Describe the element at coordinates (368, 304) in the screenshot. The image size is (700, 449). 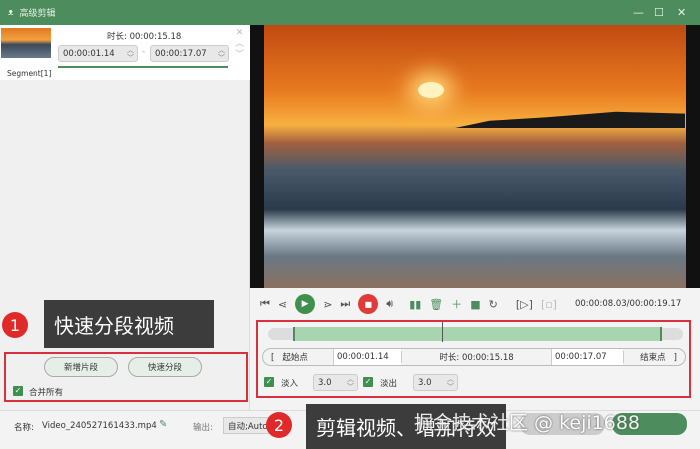
I see `stop-button: ■` at that location.